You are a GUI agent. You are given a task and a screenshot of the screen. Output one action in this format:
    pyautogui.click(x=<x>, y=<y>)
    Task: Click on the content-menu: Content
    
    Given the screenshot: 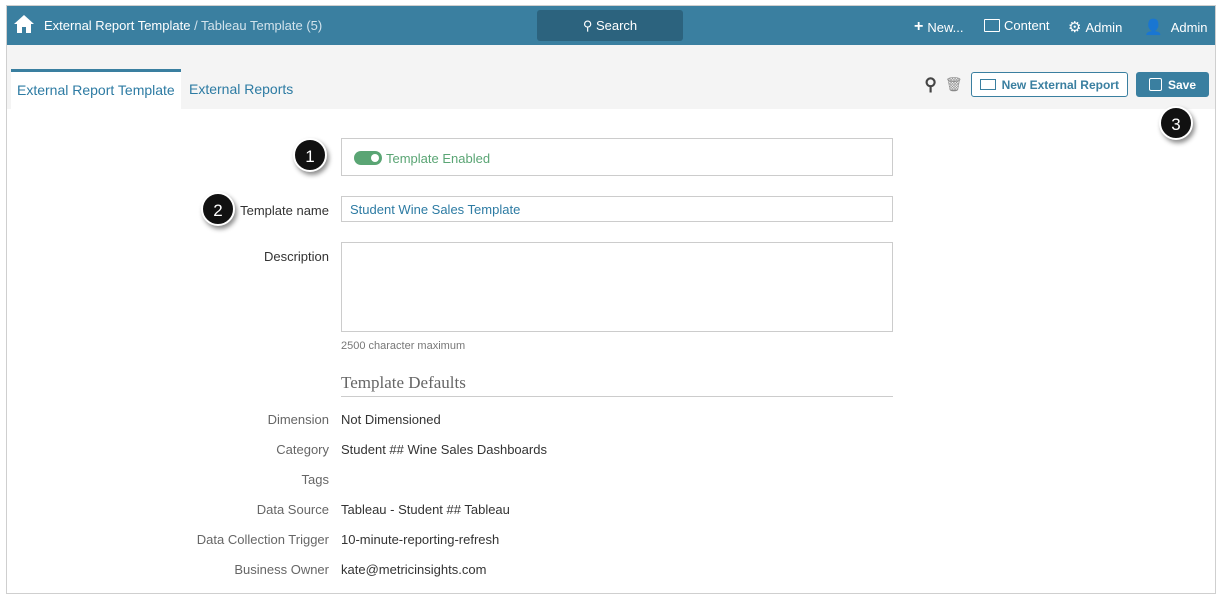 What is the action you would take?
    pyautogui.click(x=1017, y=25)
    